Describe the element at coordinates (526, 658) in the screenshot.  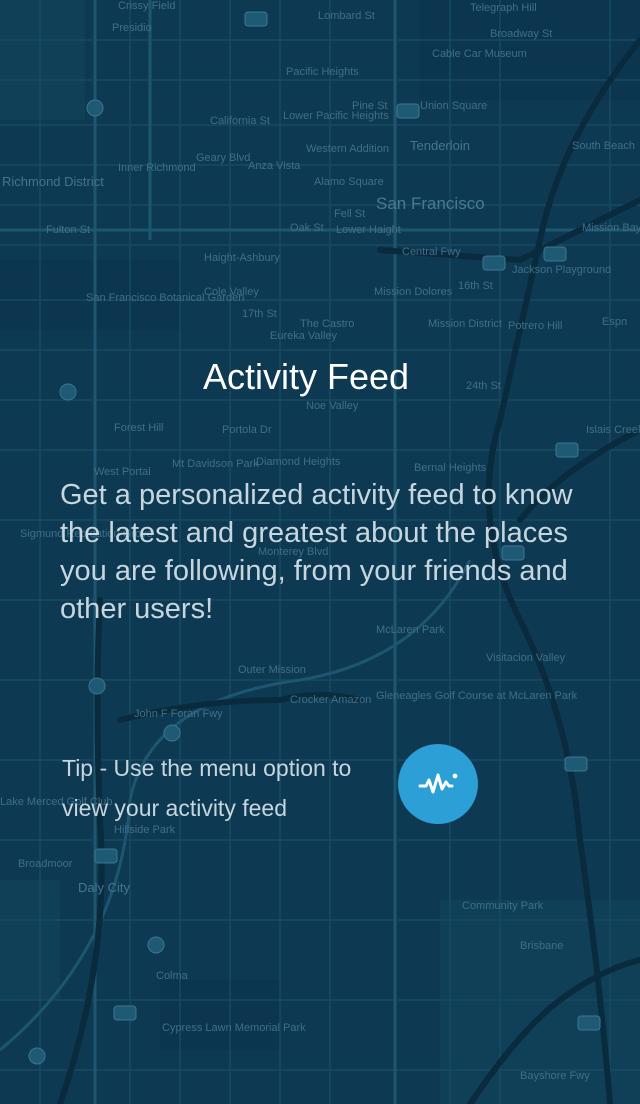
I see `map-label: Visitacion Valley` at that location.